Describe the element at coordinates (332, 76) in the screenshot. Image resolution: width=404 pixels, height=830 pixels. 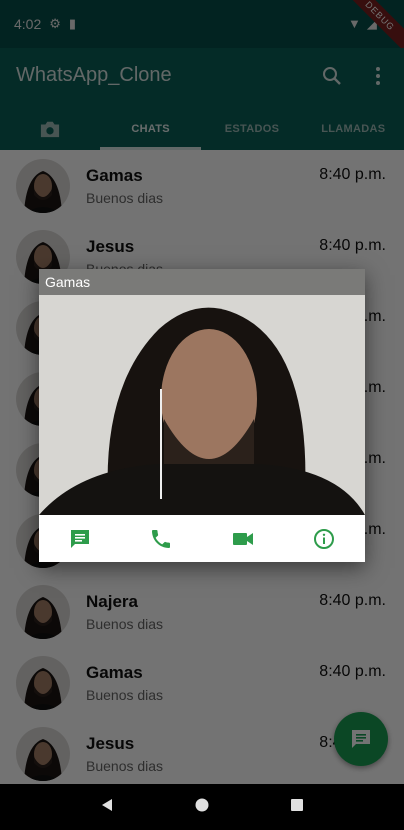
I see `search-icon` at that location.